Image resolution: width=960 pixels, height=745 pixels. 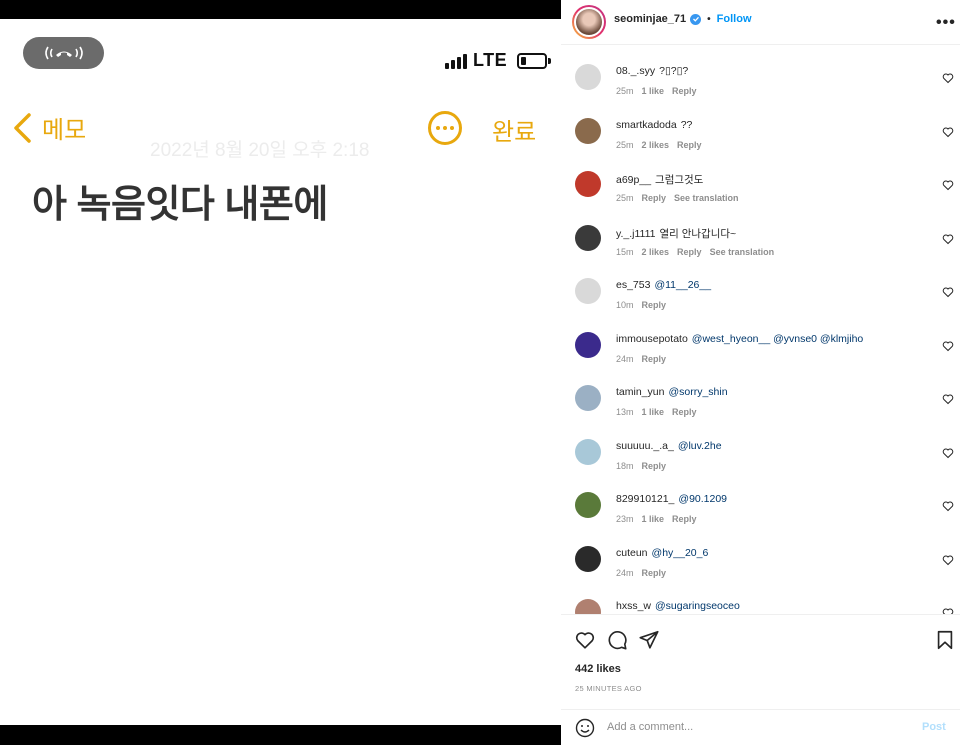 I want to click on post-comment-button: Post, so click(x=934, y=727).